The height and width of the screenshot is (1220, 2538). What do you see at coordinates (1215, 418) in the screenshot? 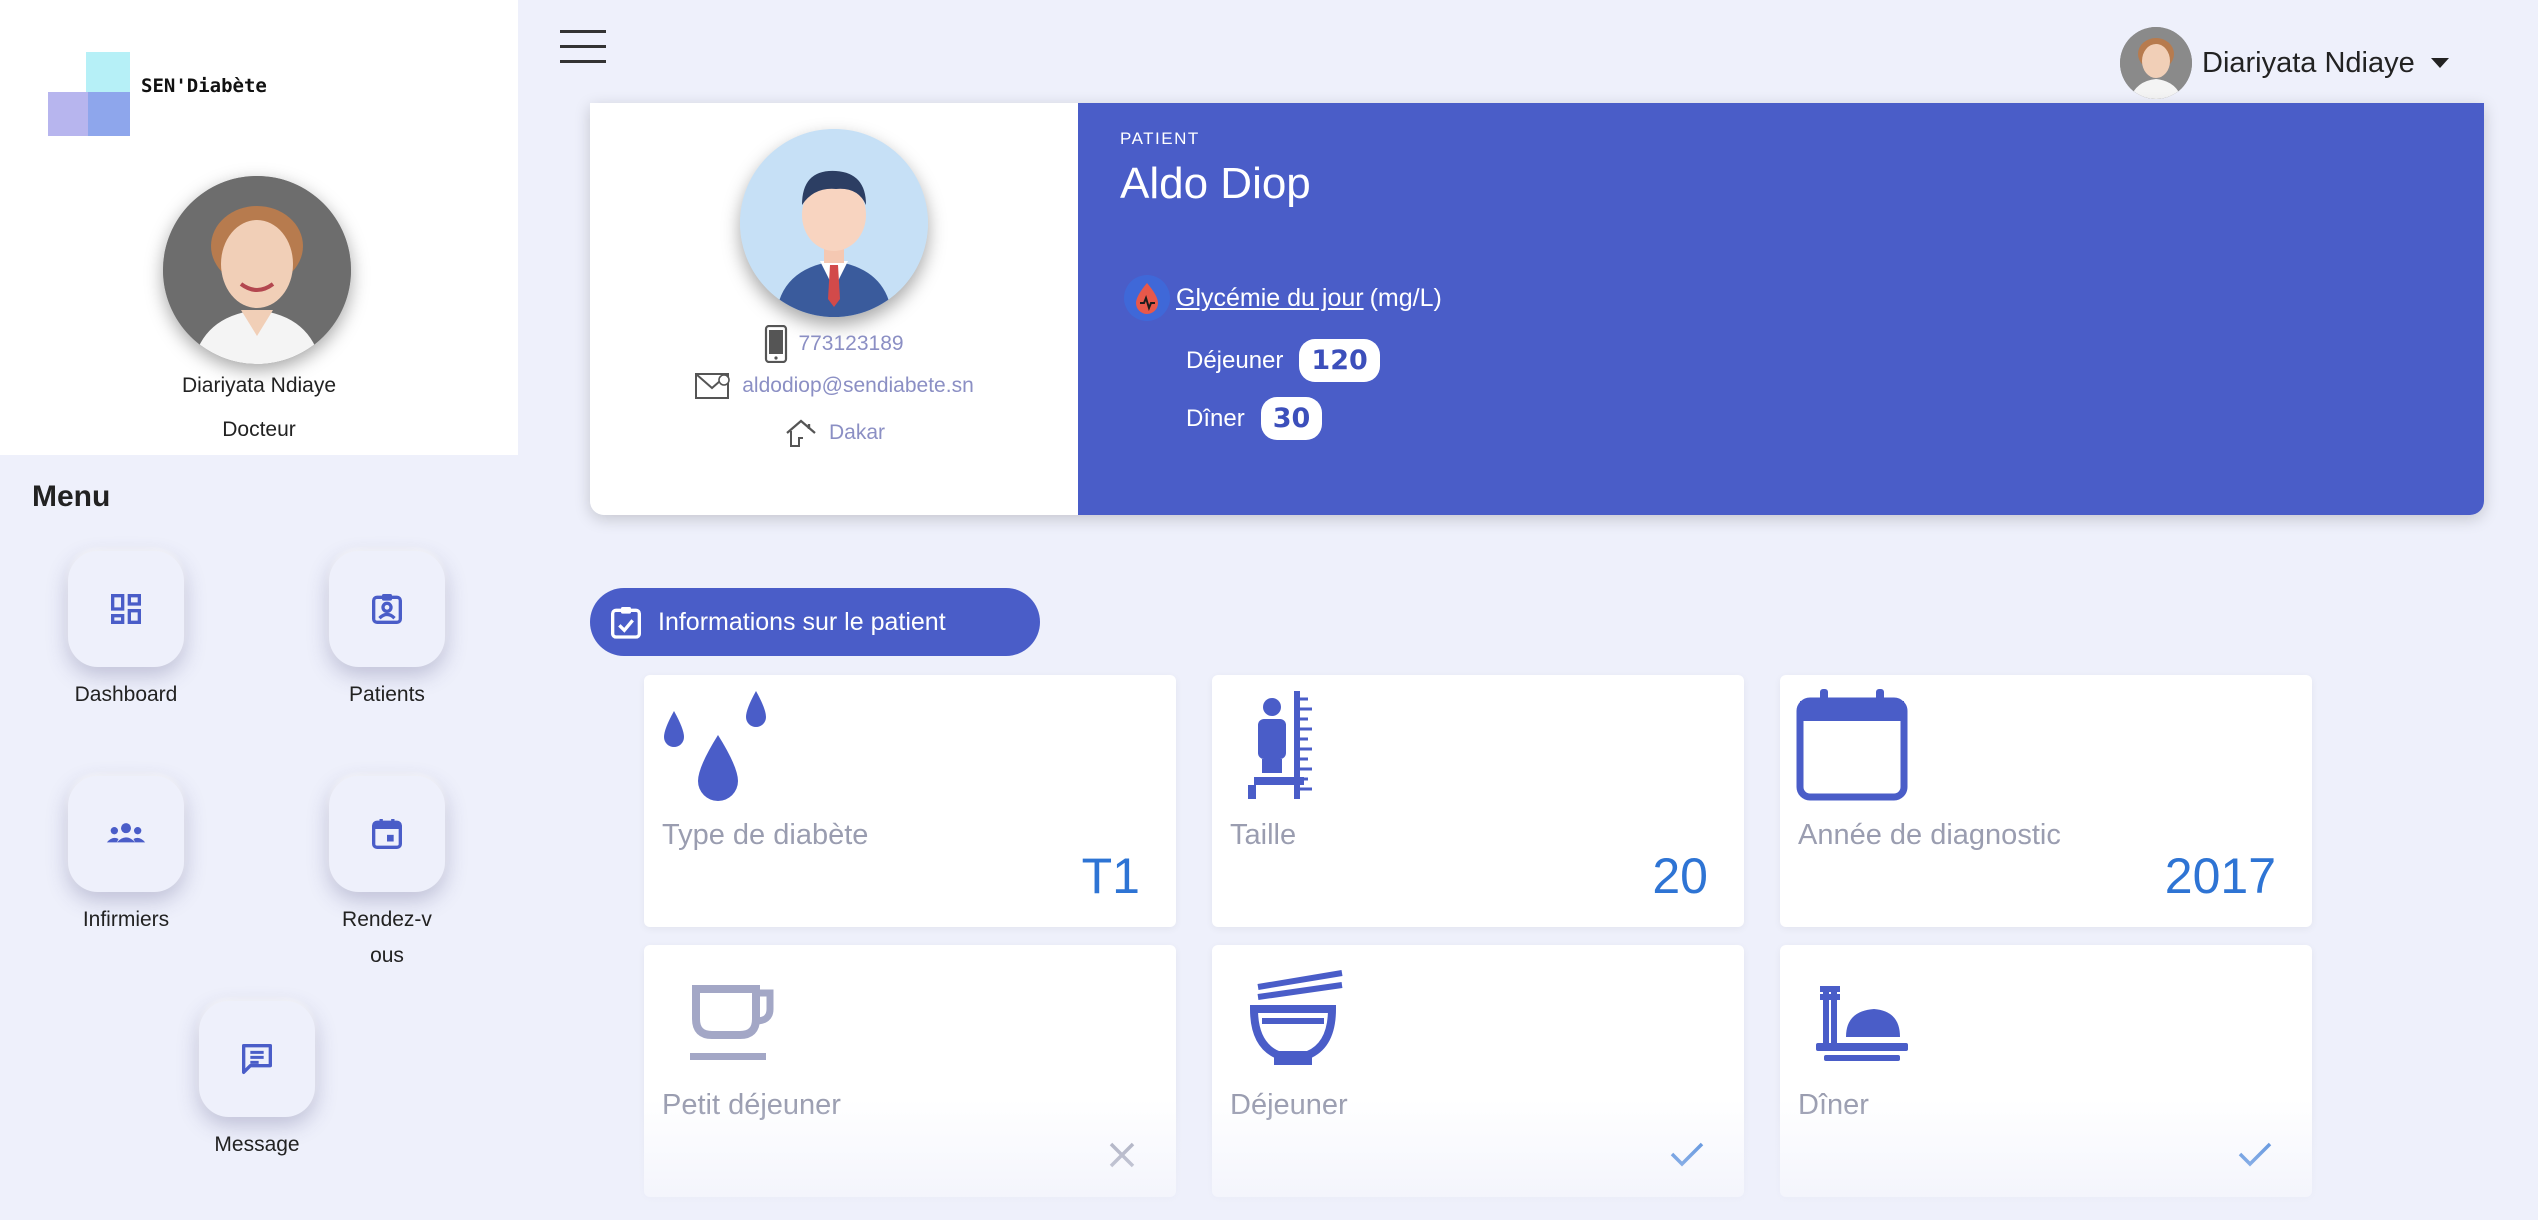
I see `glycemia-dinner-label: Dîner` at bounding box center [1215, 418].